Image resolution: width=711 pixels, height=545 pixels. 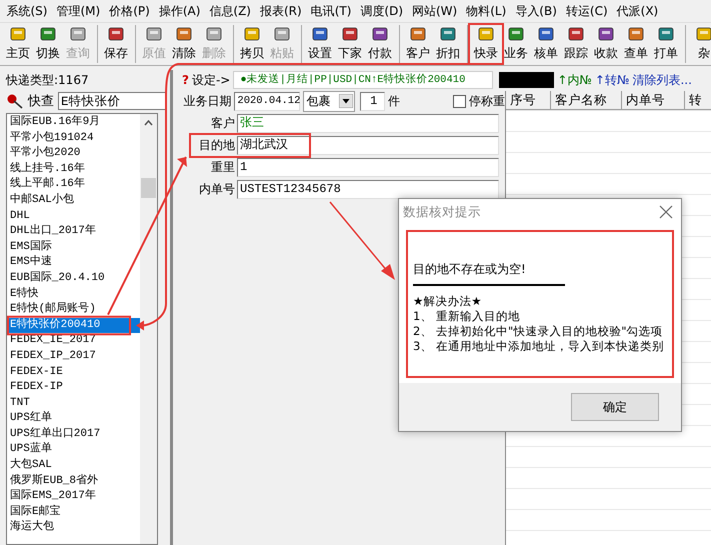 What do you see at coordinates (230, 11) in the screenshot?
I see `menu-item: 信息(Z)` at bounding box center [230, 11].